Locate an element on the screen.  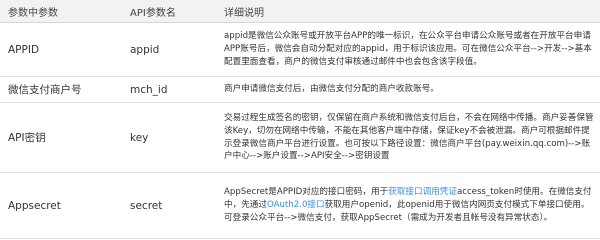
column-header-description: 详细说明 is located at coordinates (408, 11).